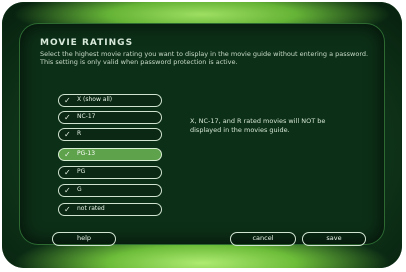 Image resolution: width=406 pixels, height=272 pixels. Describe the element at coordinates (79, 189) in the screenshot. I see `rating-label: G` at that location.